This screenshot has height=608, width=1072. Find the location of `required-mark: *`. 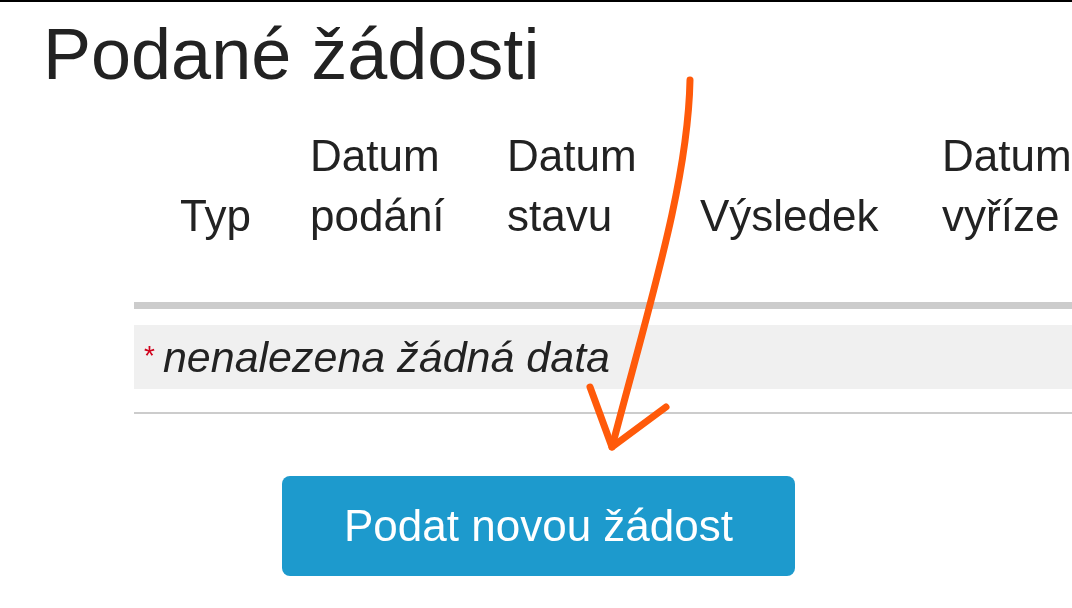

required-mark: * is located at coordinates (149, 356).